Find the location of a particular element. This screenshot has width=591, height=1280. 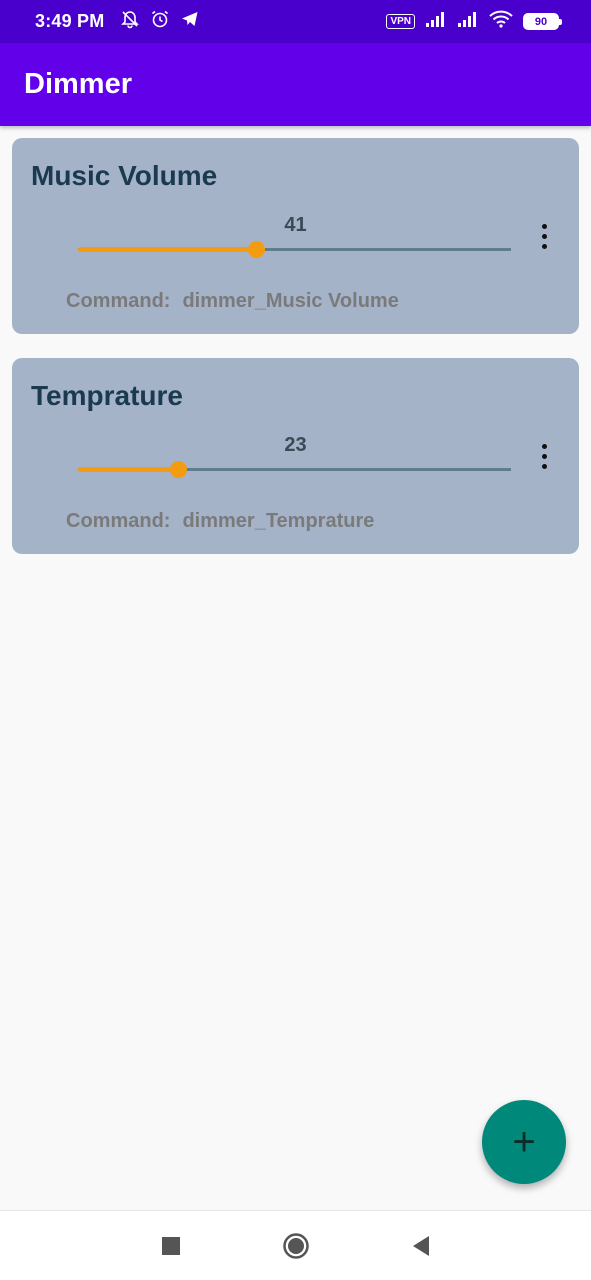

dimmer-card-temprature: Temprature 23 Command: dimmer_Temprature is located at coordinates (295, 456).